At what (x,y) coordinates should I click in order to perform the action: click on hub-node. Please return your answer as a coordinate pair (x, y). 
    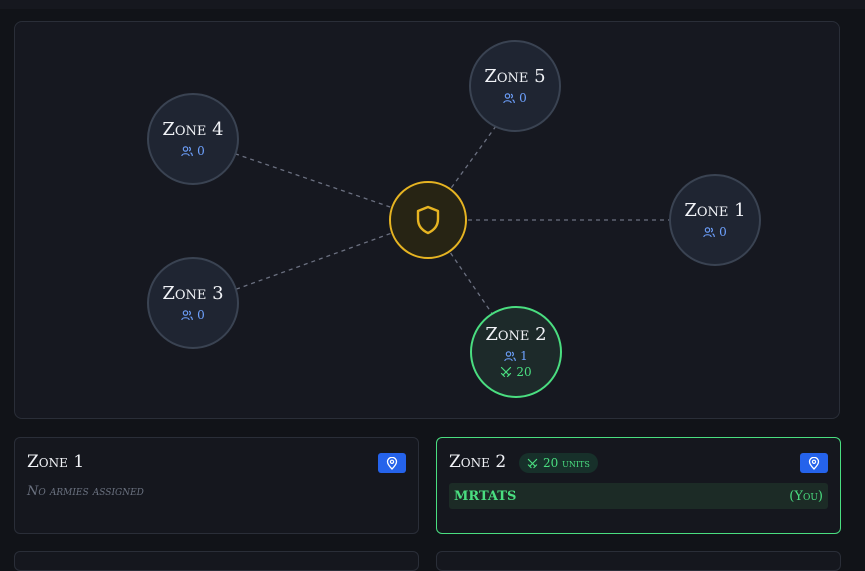
    Looking at the image, I should click on (428, 220).